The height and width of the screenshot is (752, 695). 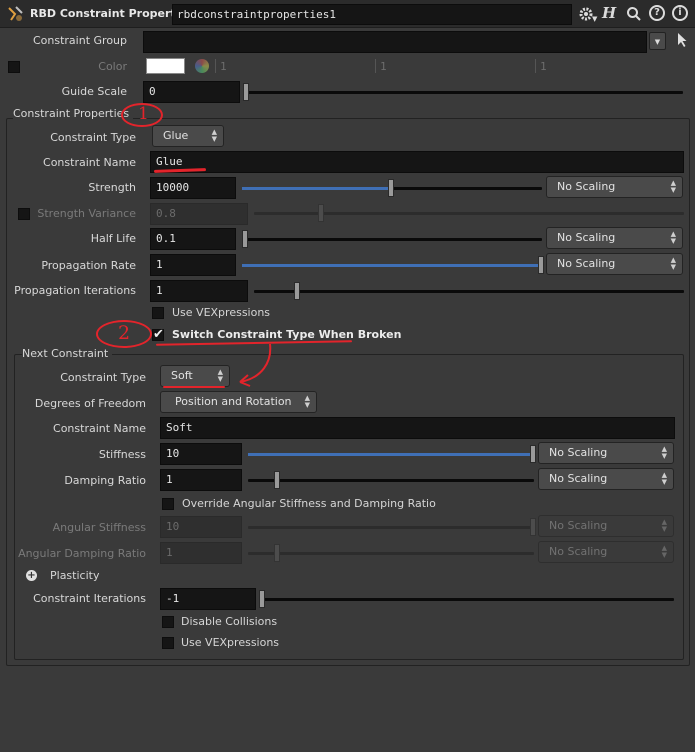 I want to click on menu-value: Position and Rotation, so click(x=233, y=401).